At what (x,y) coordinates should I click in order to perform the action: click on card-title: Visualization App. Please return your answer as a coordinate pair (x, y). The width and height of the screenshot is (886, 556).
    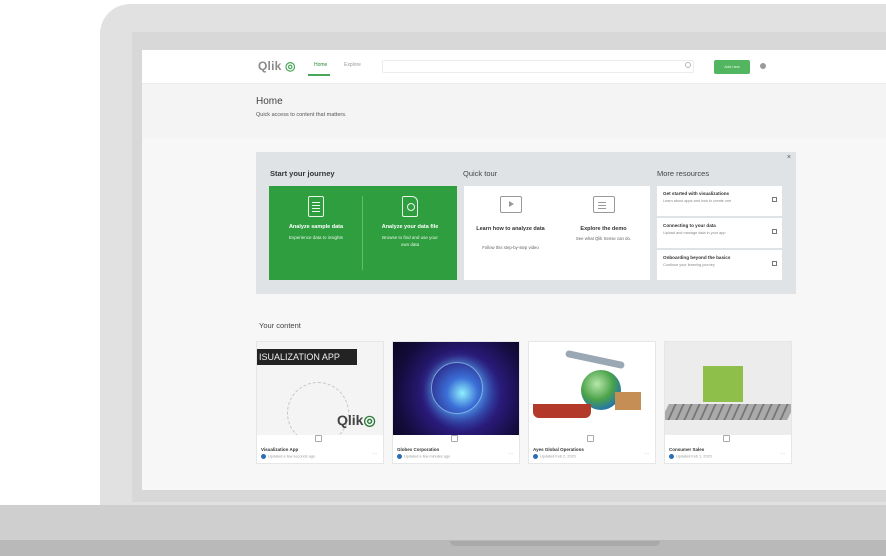
    Looking at the image, I should click on (280, 449).